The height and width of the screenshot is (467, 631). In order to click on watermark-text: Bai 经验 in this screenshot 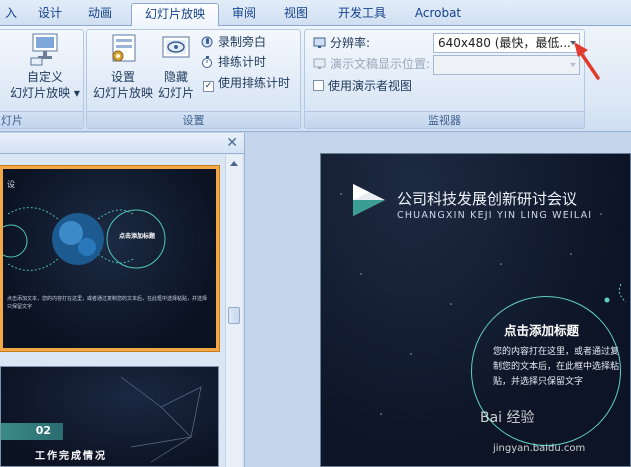, I will do `click(507, 418)`.